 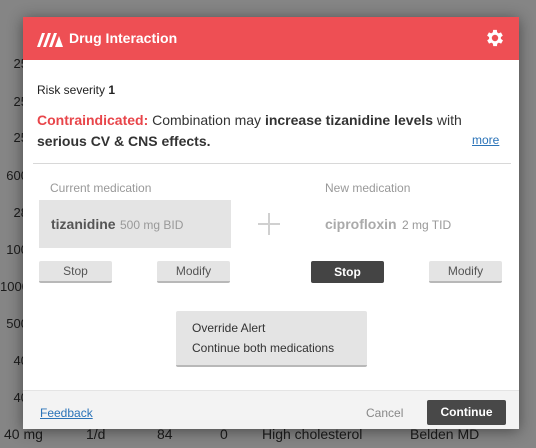 I want to click on current-medication-name: tizanidine, so click(x=83, y=224).